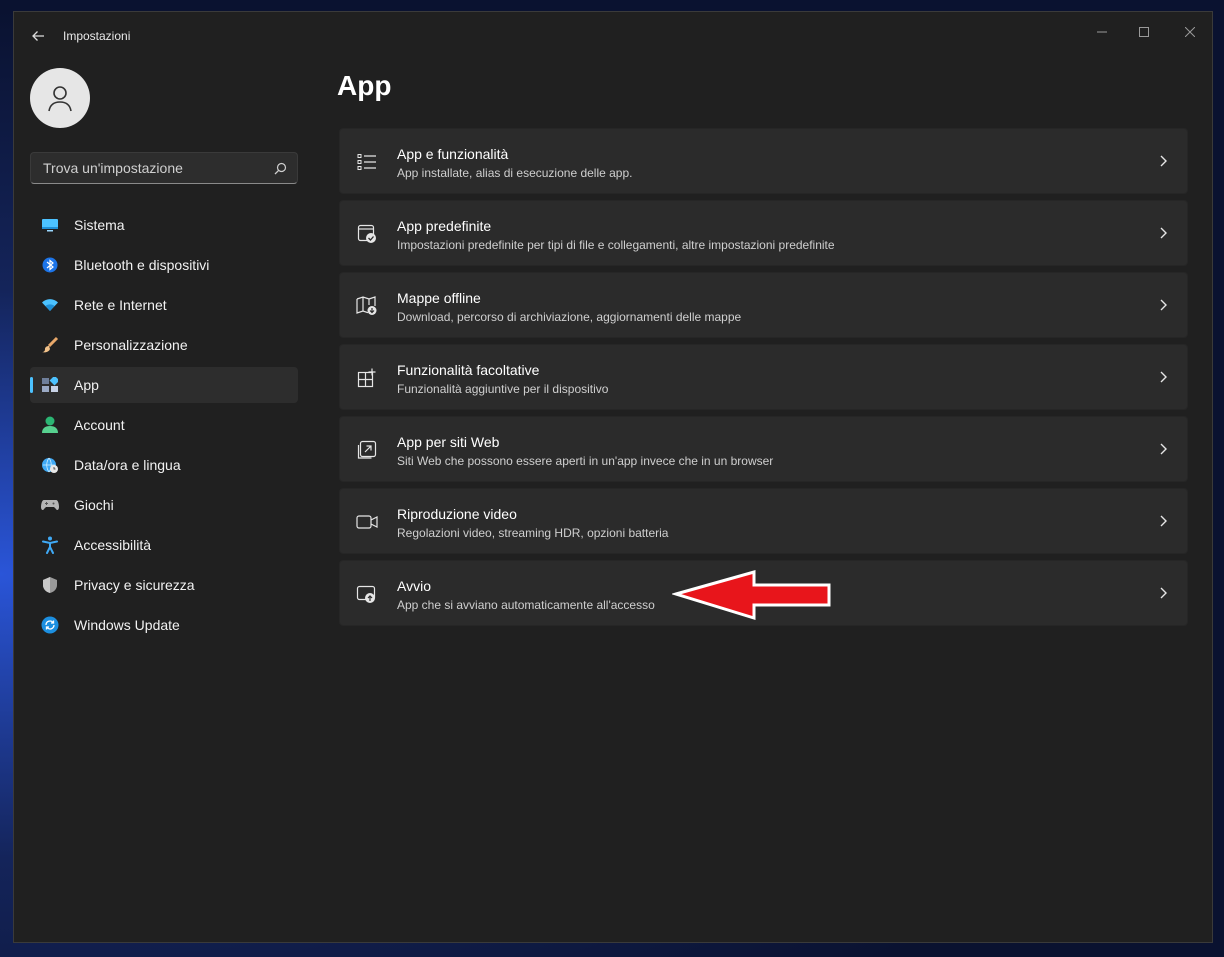  I want to click on bluetooth-icon, so click(50, 265).